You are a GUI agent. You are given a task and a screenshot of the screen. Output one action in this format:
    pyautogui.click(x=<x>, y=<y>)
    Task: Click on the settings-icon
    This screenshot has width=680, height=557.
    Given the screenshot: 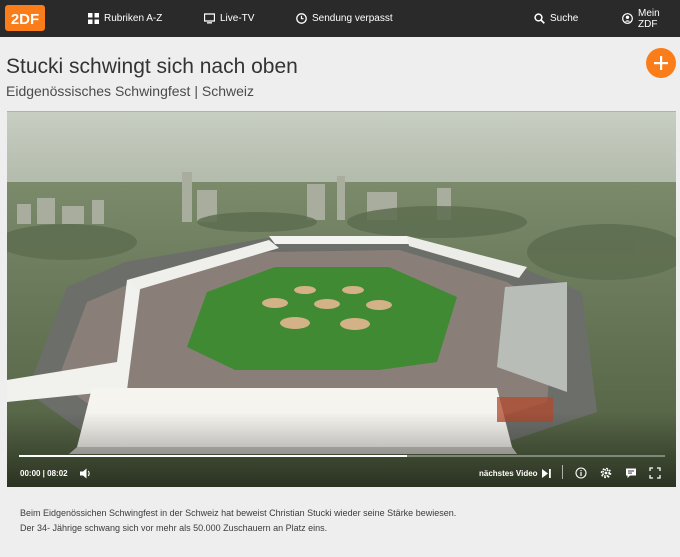 What is the action you would take?
    pyautogui.click(x=606, y=473)
    